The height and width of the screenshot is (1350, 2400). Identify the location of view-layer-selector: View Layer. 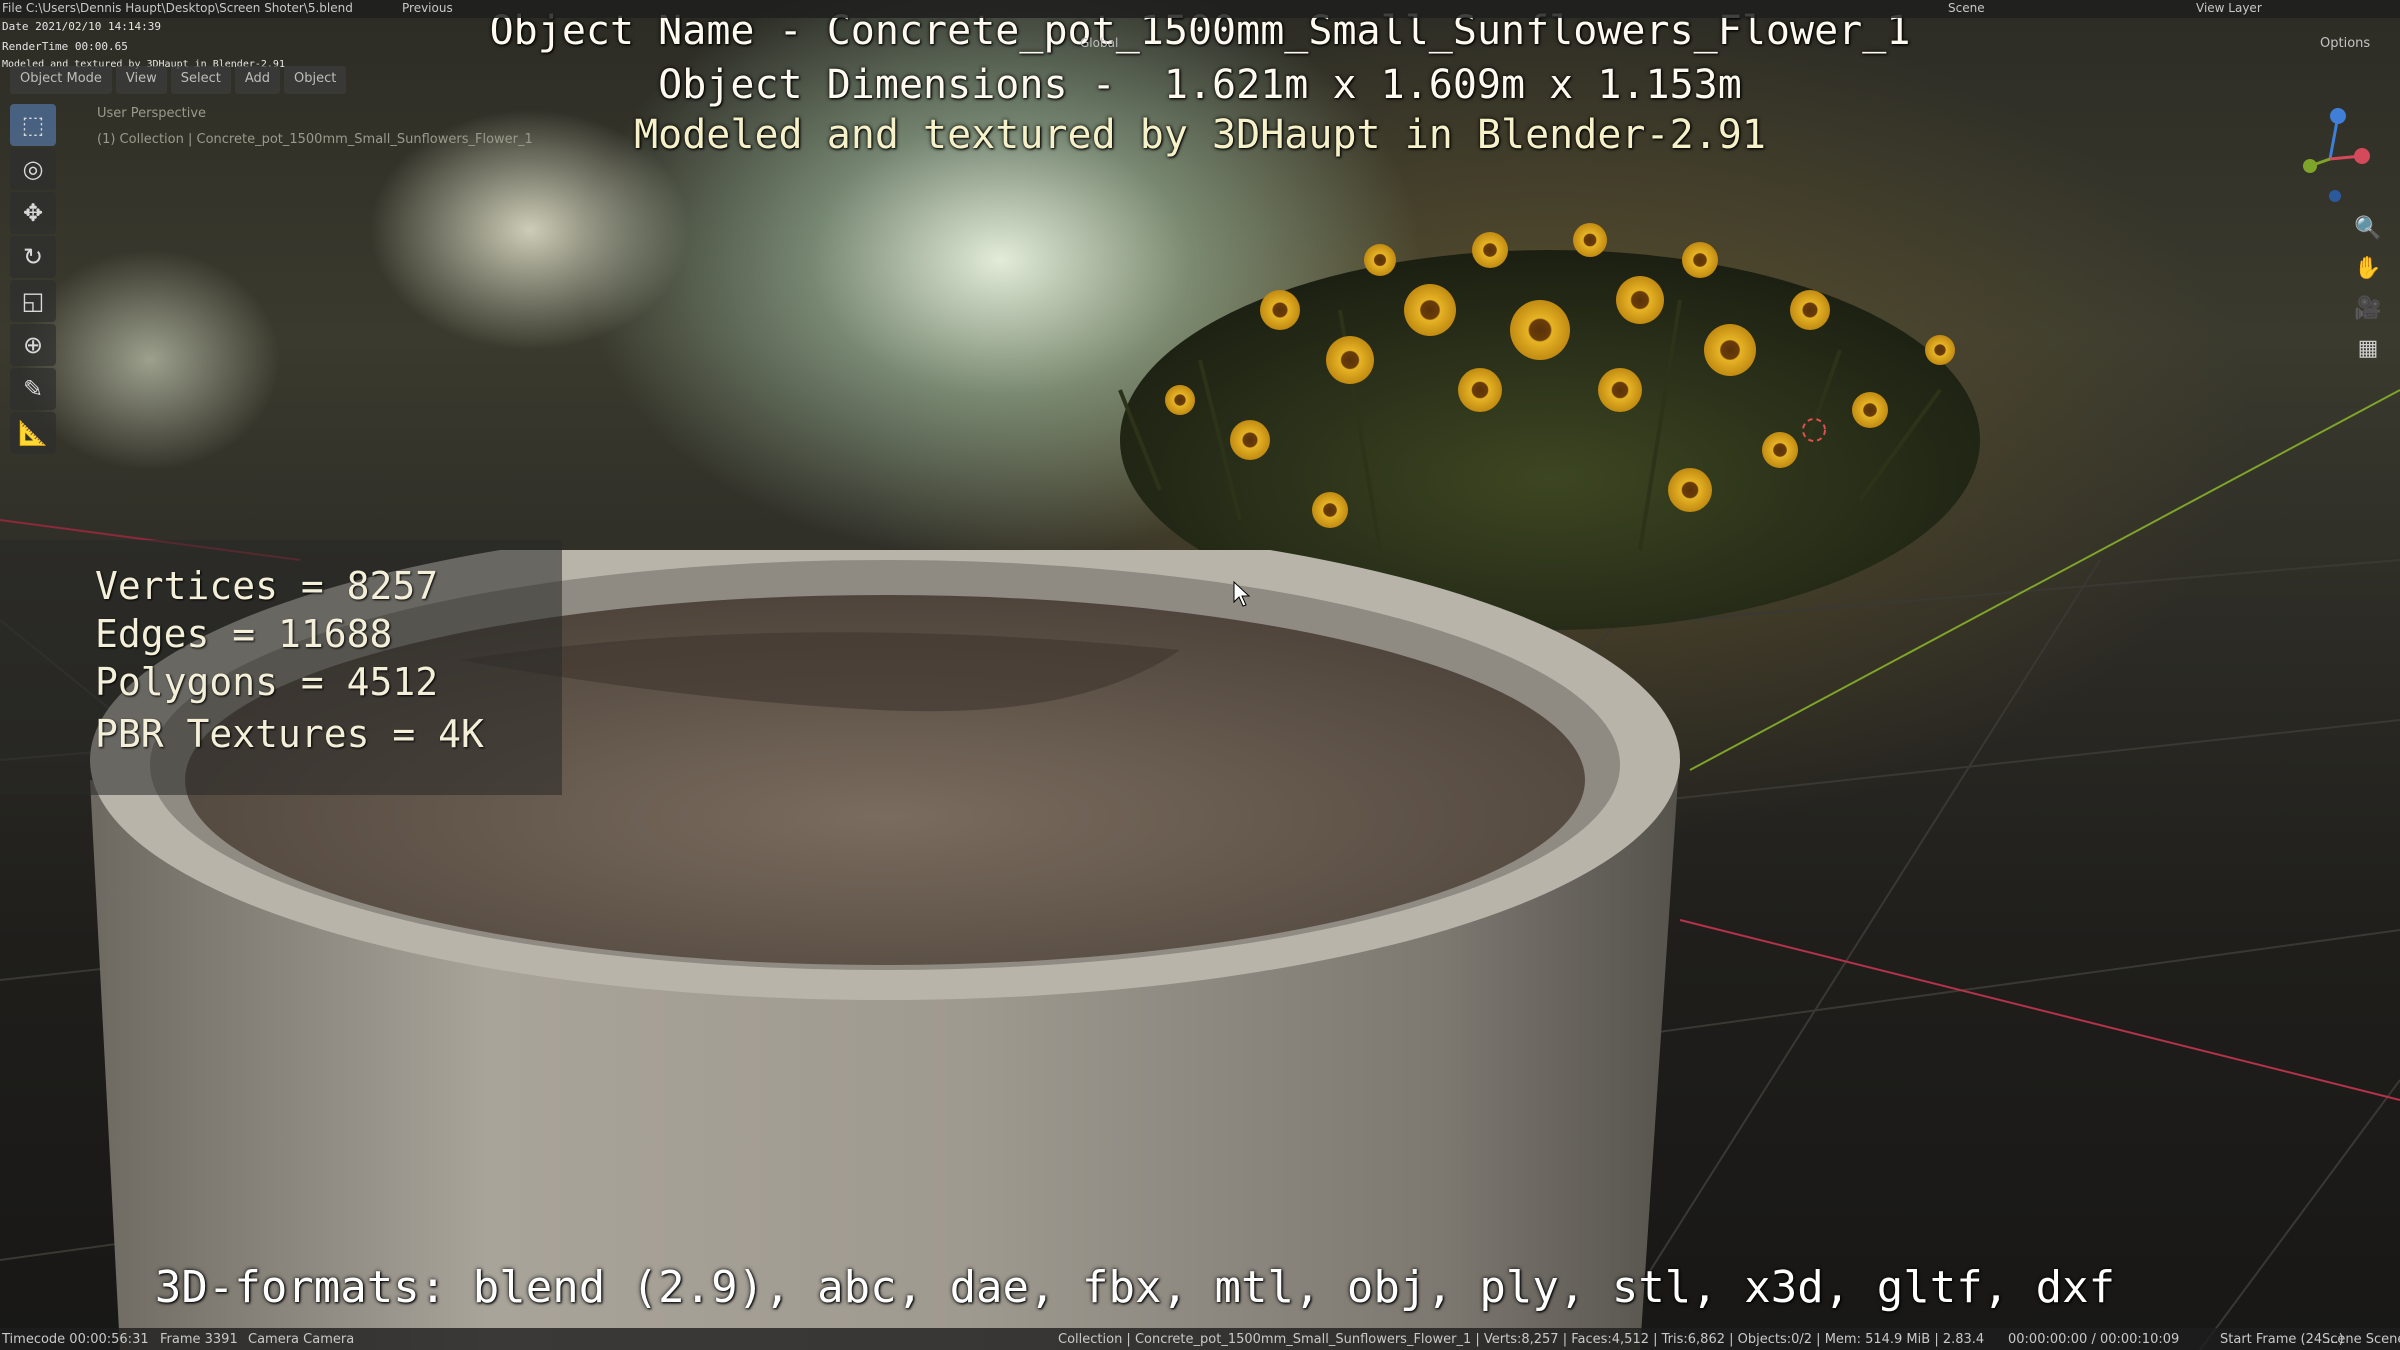
(2229, 8).